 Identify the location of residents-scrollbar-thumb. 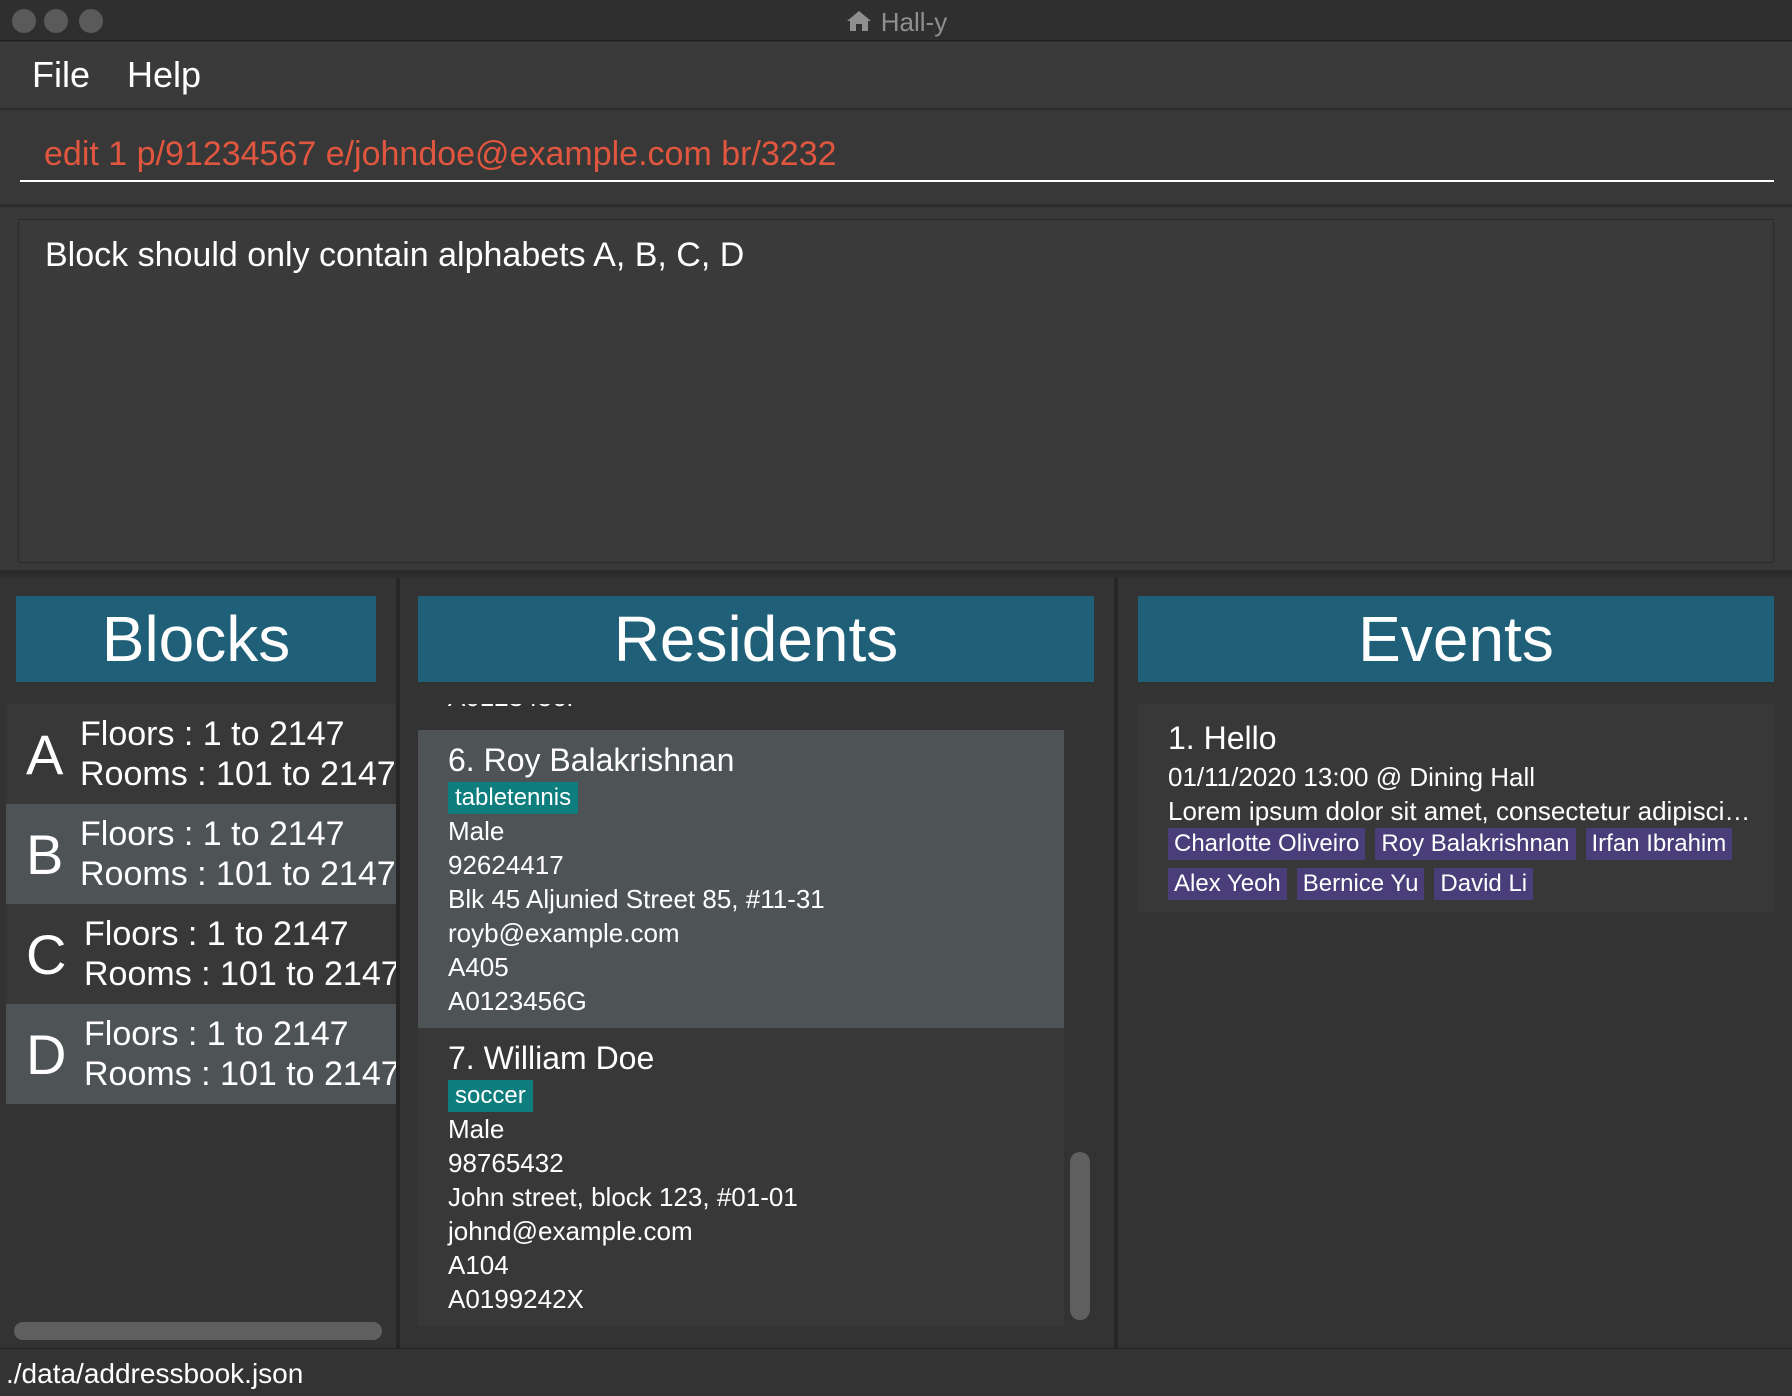
(1080, 1236).